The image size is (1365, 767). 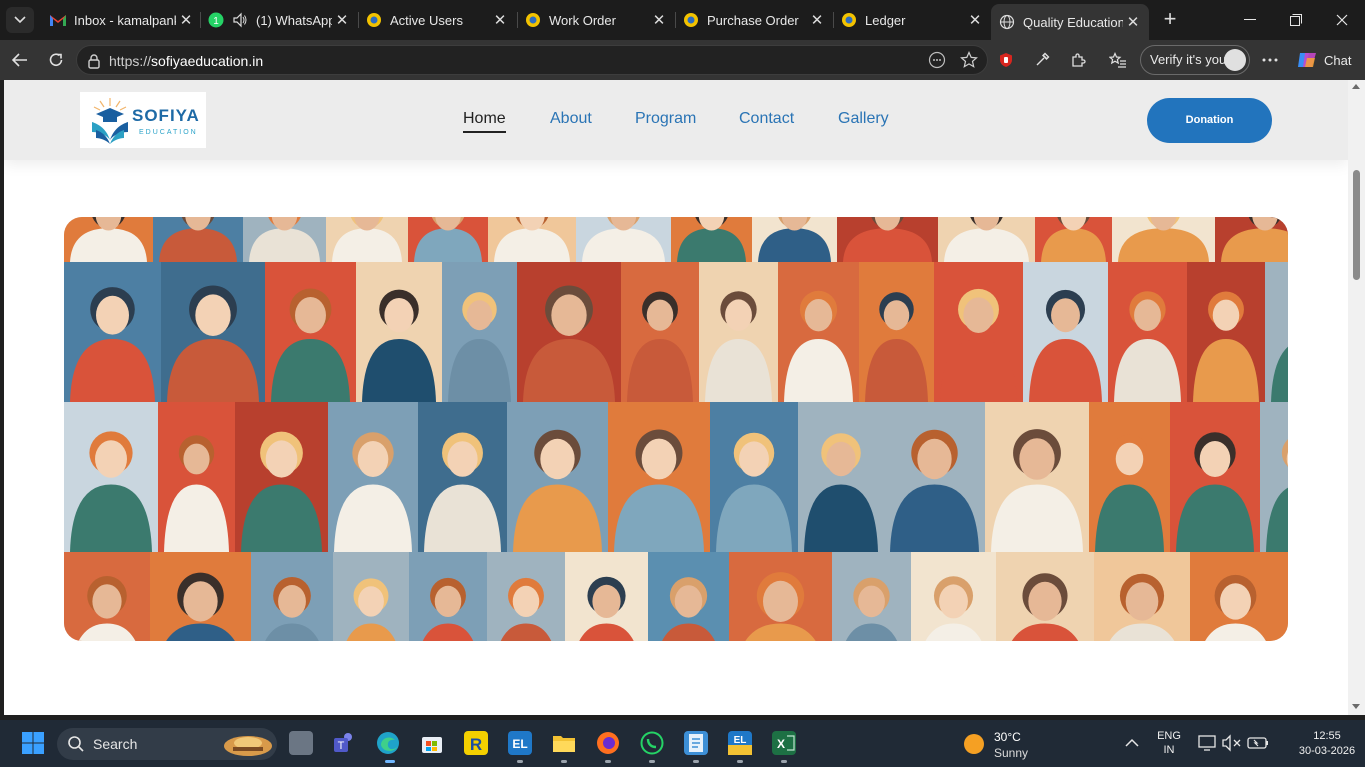 I want to click on tab-gmail: Inbox - kamalpankaj ✕, so click(x=122, y=20).